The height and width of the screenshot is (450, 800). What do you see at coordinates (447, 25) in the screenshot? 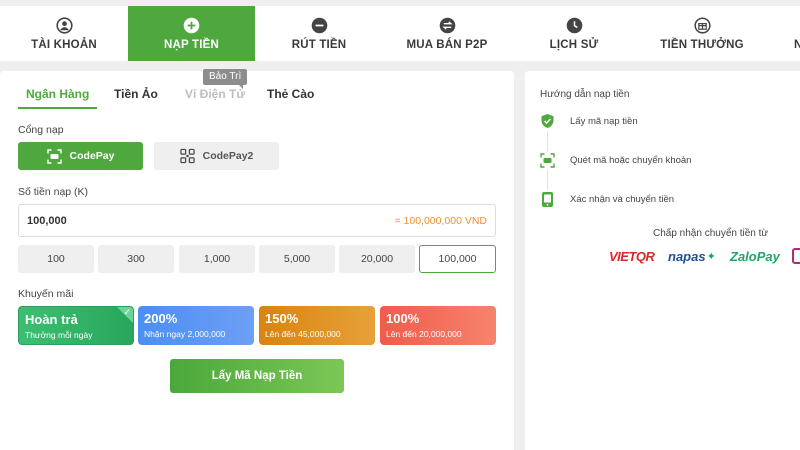
I see `swap-icon` at bounding box center [447, 25].